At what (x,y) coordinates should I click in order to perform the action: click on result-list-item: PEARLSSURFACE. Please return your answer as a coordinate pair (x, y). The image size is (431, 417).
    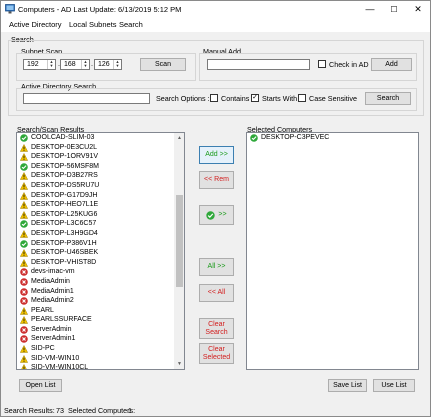
    Looking at the image, I should click on (100, 320).